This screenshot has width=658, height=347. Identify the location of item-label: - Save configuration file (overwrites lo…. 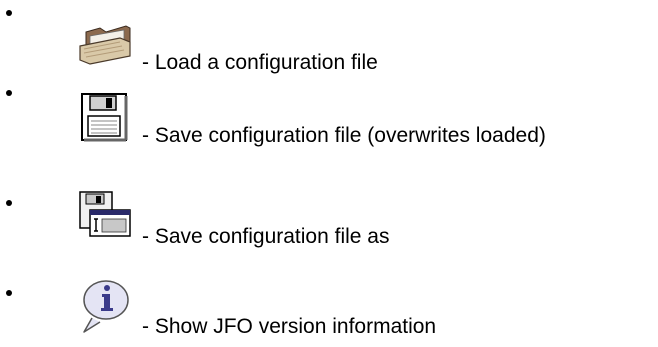
(344, 135).